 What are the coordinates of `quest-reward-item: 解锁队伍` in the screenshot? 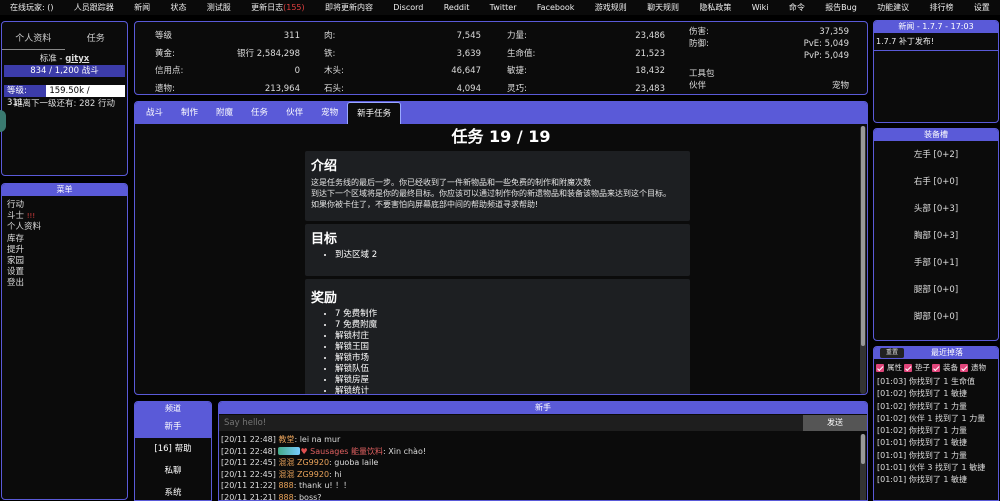 It's located at (509, 369).